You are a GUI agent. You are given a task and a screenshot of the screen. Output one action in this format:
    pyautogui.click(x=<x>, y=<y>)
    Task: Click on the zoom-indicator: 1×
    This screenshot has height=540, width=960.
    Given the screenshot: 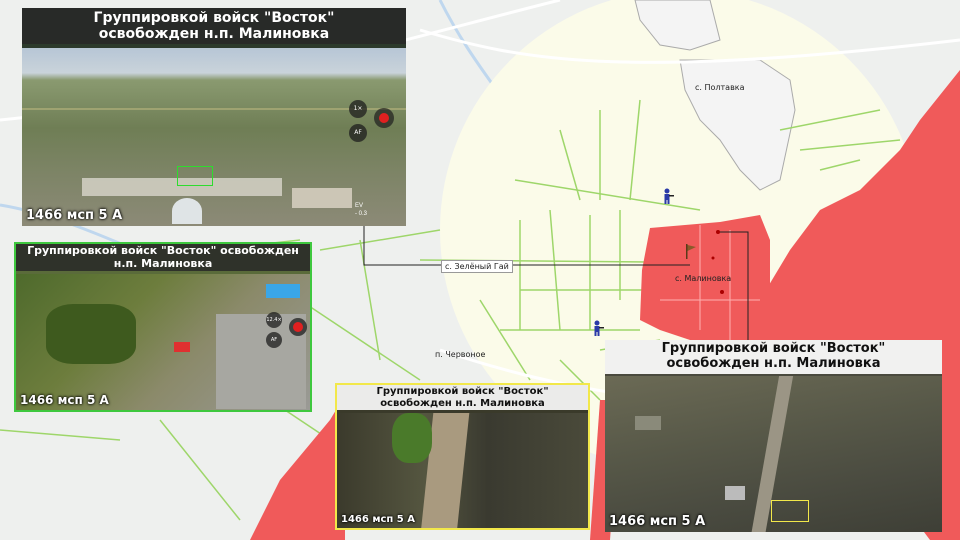 What is the action you would take?
    pyautogui.click(x=358, y=109)
    